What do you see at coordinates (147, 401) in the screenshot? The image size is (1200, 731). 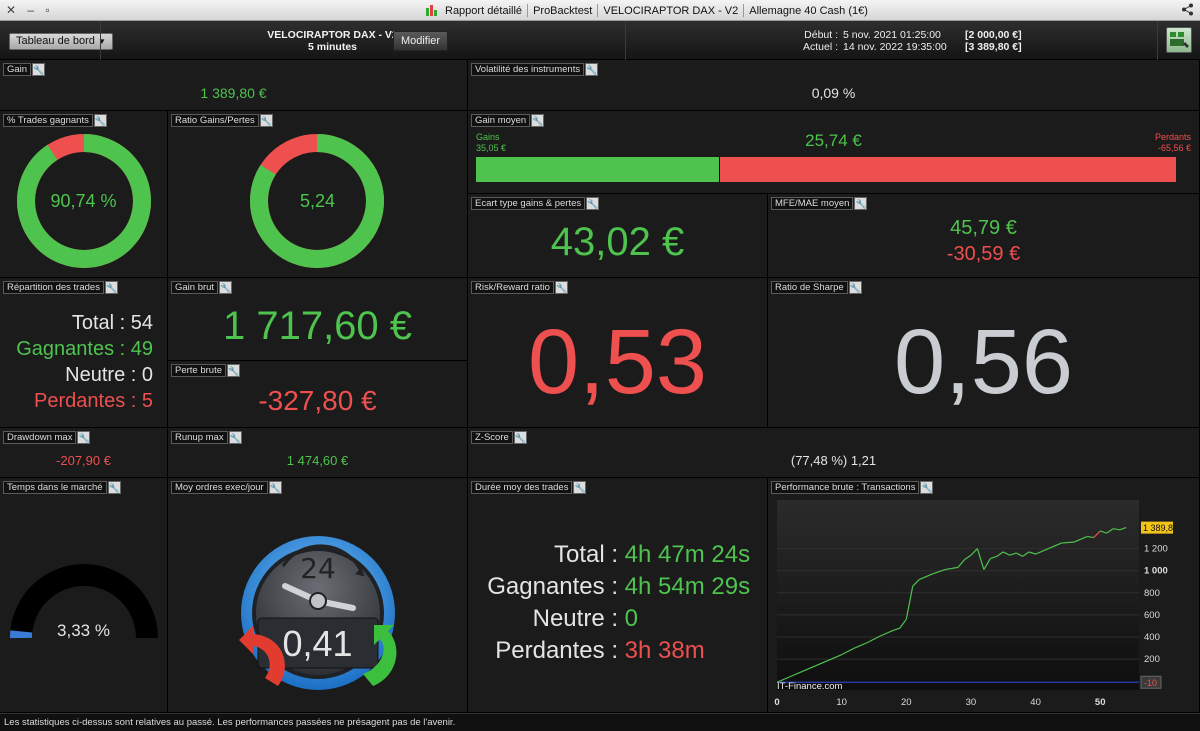 I see `stat-value: 5` at bounding box center [147, 401].